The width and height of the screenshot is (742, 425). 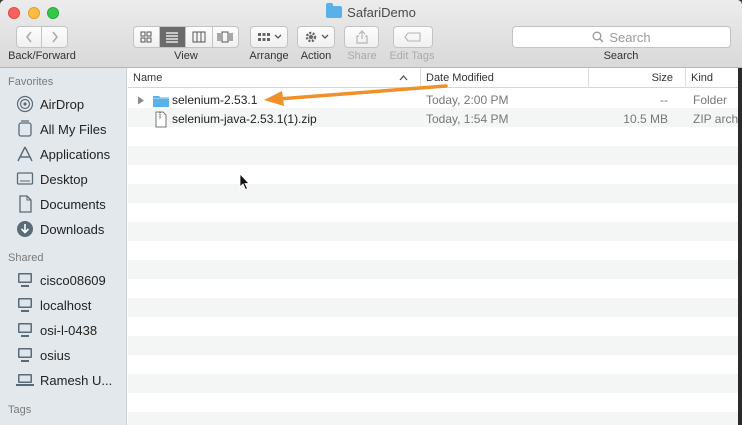 I want to click on tags-heading: Tags, so click(x=20, y=410).